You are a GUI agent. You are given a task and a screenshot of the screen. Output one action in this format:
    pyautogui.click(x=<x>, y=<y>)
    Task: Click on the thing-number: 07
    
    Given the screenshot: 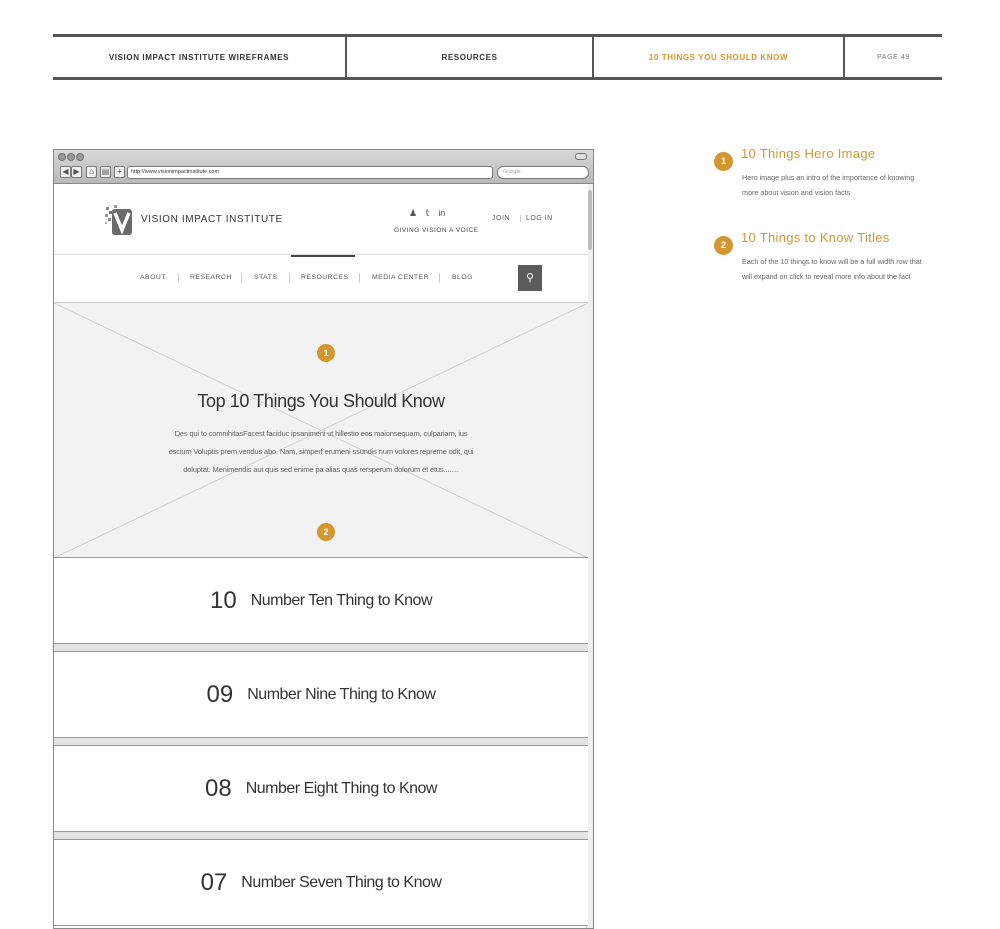 What is the action you would take?
    pyautogui.click(x=214, y=882)
    